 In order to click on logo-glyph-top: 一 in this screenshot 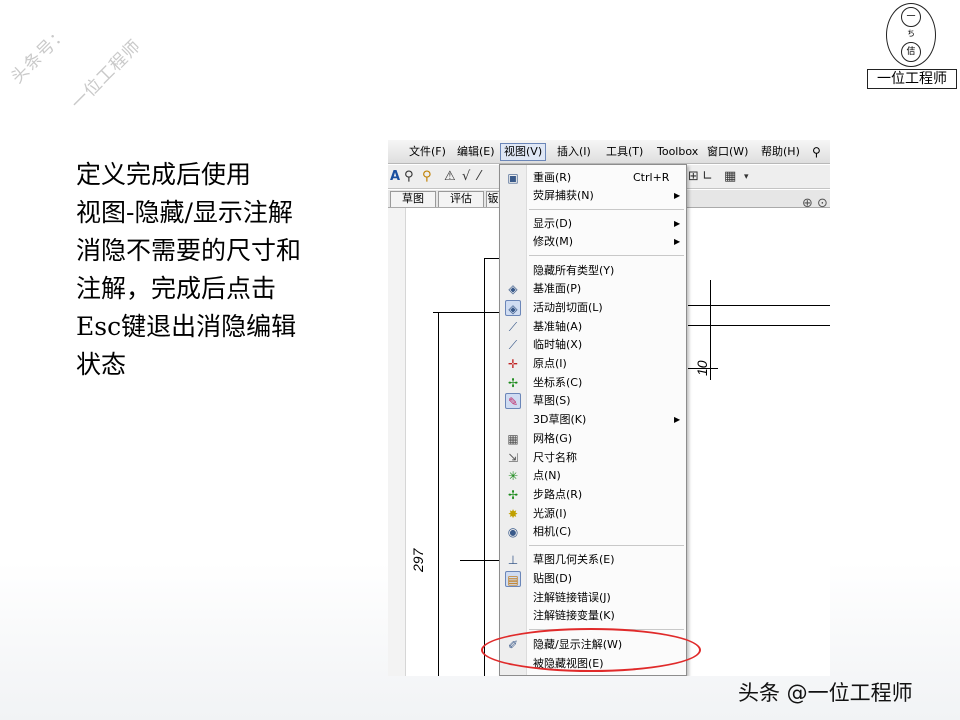, I will do `click(911, 17)`.